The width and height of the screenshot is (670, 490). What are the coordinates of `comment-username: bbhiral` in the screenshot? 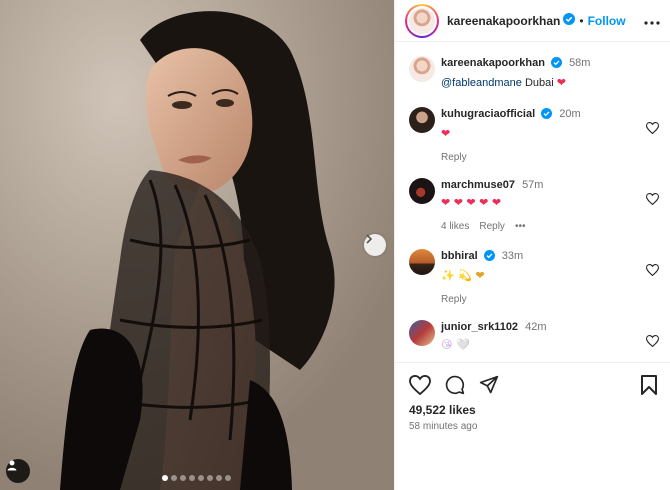 It's located at (459, 256).